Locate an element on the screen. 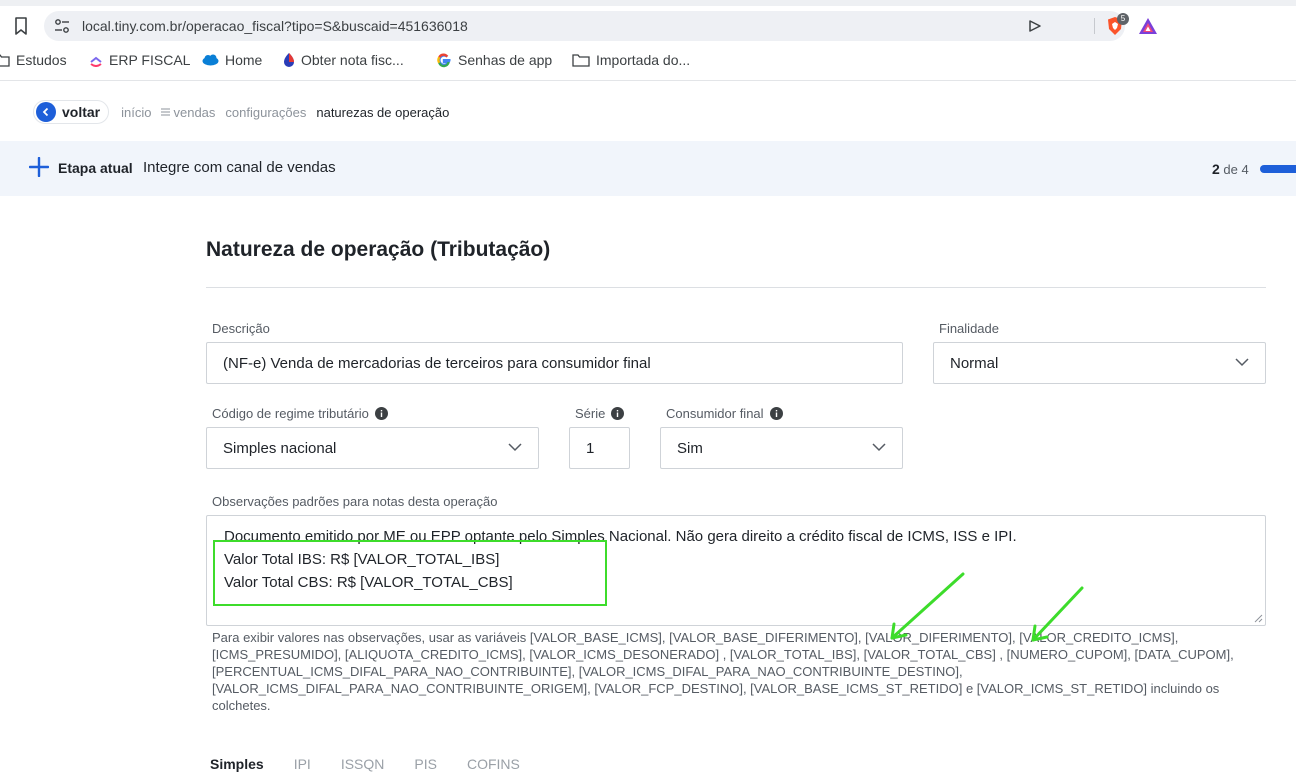 This screenshot has width=1296, height=777. tab-pis: PIS is located at coordinates (425, 764).